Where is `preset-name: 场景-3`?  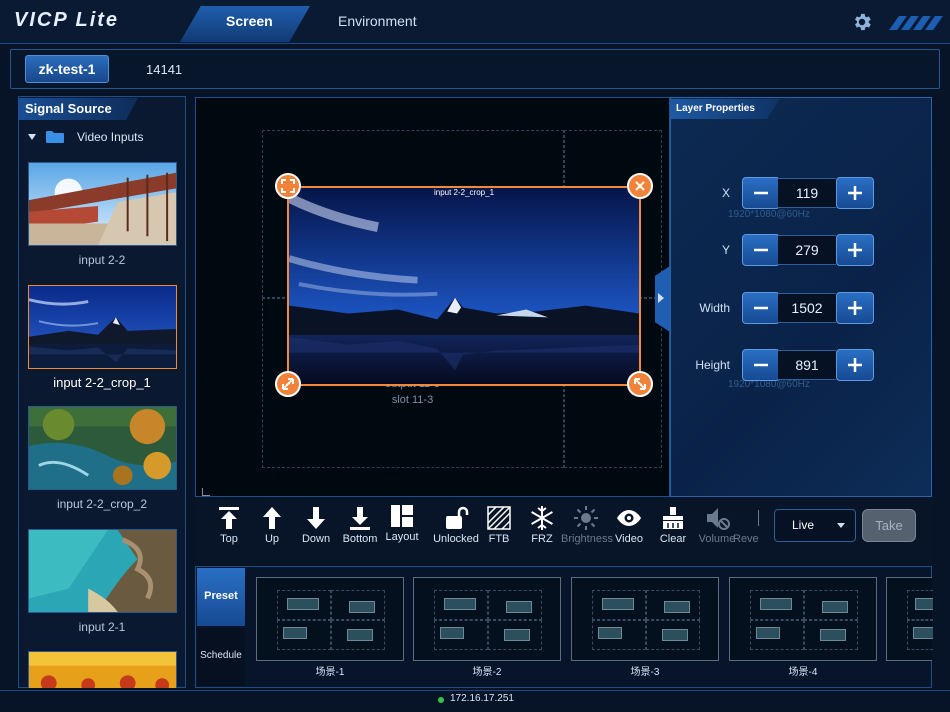
preset-name: 场景-3 is located at coordinates (645, 672).